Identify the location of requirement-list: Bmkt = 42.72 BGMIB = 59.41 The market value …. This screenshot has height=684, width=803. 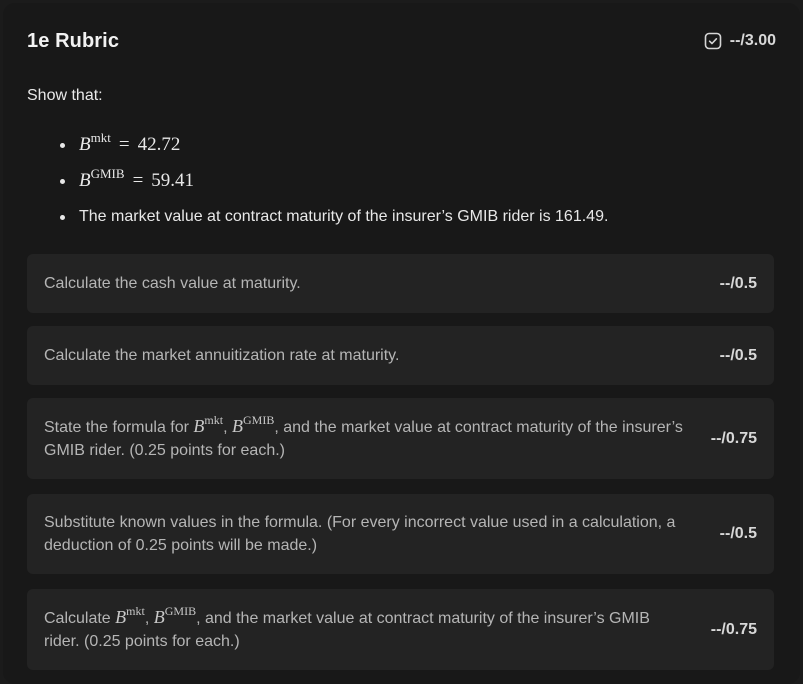
(333, 181).